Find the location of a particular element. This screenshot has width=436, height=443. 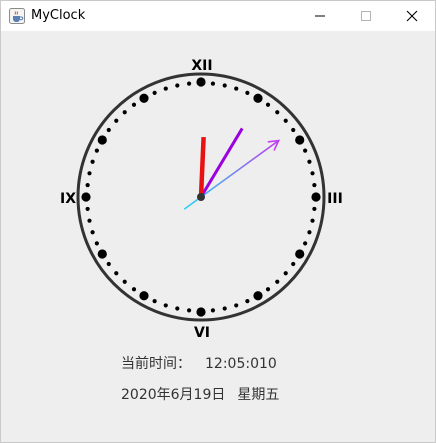

current-time-value: 12:05:010 is located at coordinates (241, 364).